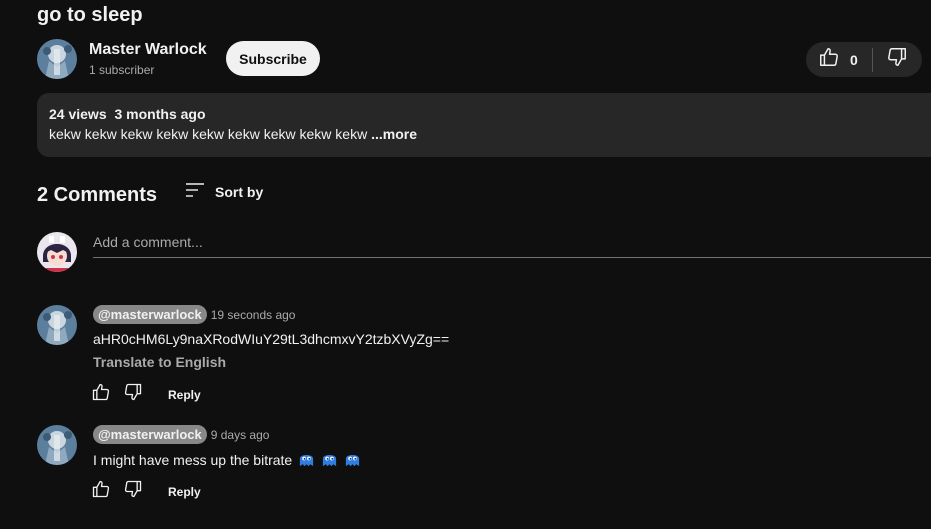 The image size is (931, 529). What do you see at coordinates (159, 362) in the screenshot?
I see `translate-button: Translate to English` at bounding box center [159, 362].